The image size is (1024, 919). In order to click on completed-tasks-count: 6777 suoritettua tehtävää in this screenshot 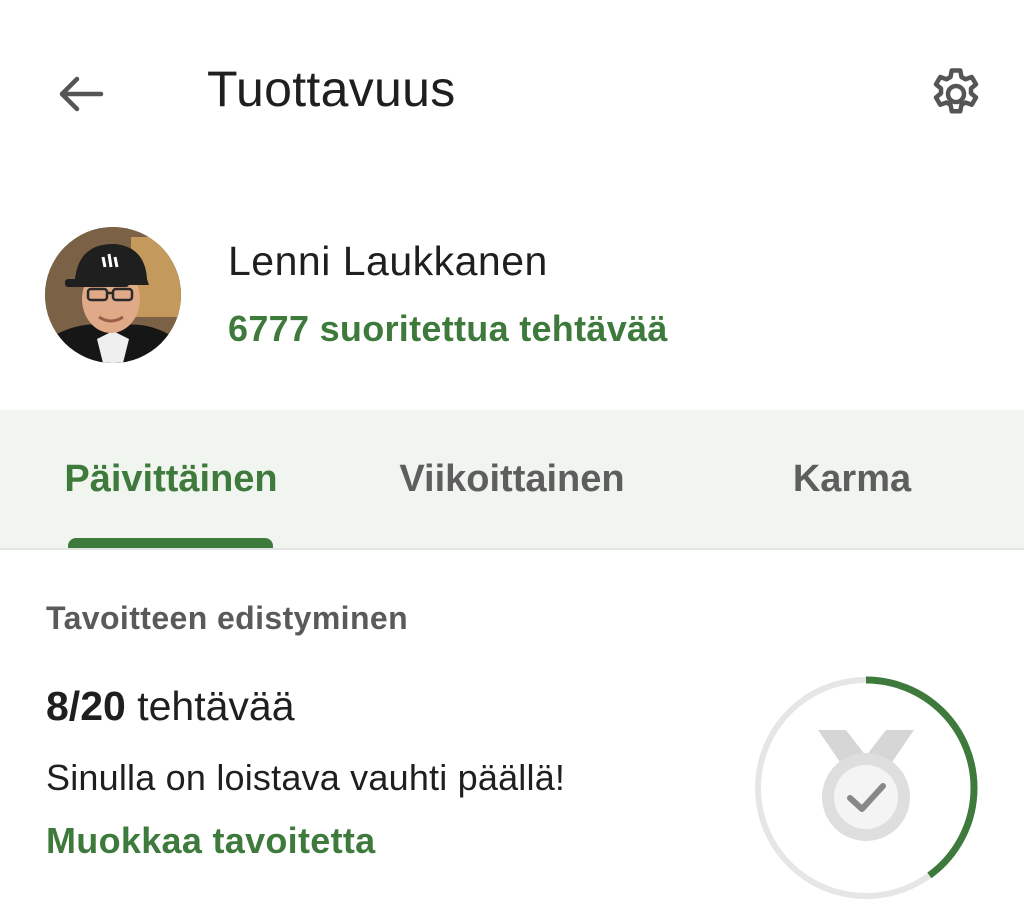, I will do `click(448, 328)`.